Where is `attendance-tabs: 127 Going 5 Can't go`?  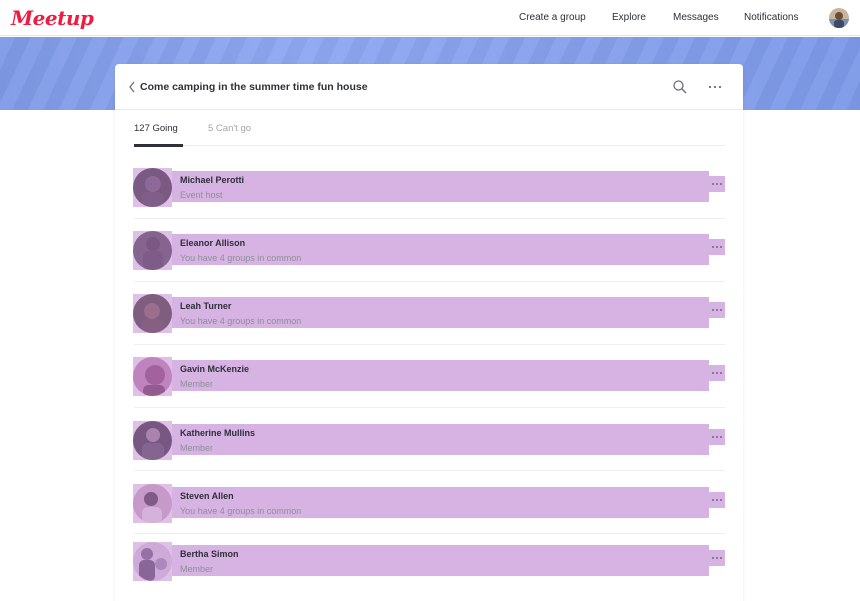
attendance-tabs: 127 Going 5 Can't go is located at coordinates (429, 135).